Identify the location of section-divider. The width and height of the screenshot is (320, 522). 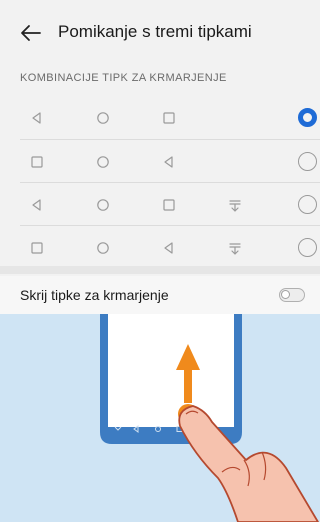
(160, 270).